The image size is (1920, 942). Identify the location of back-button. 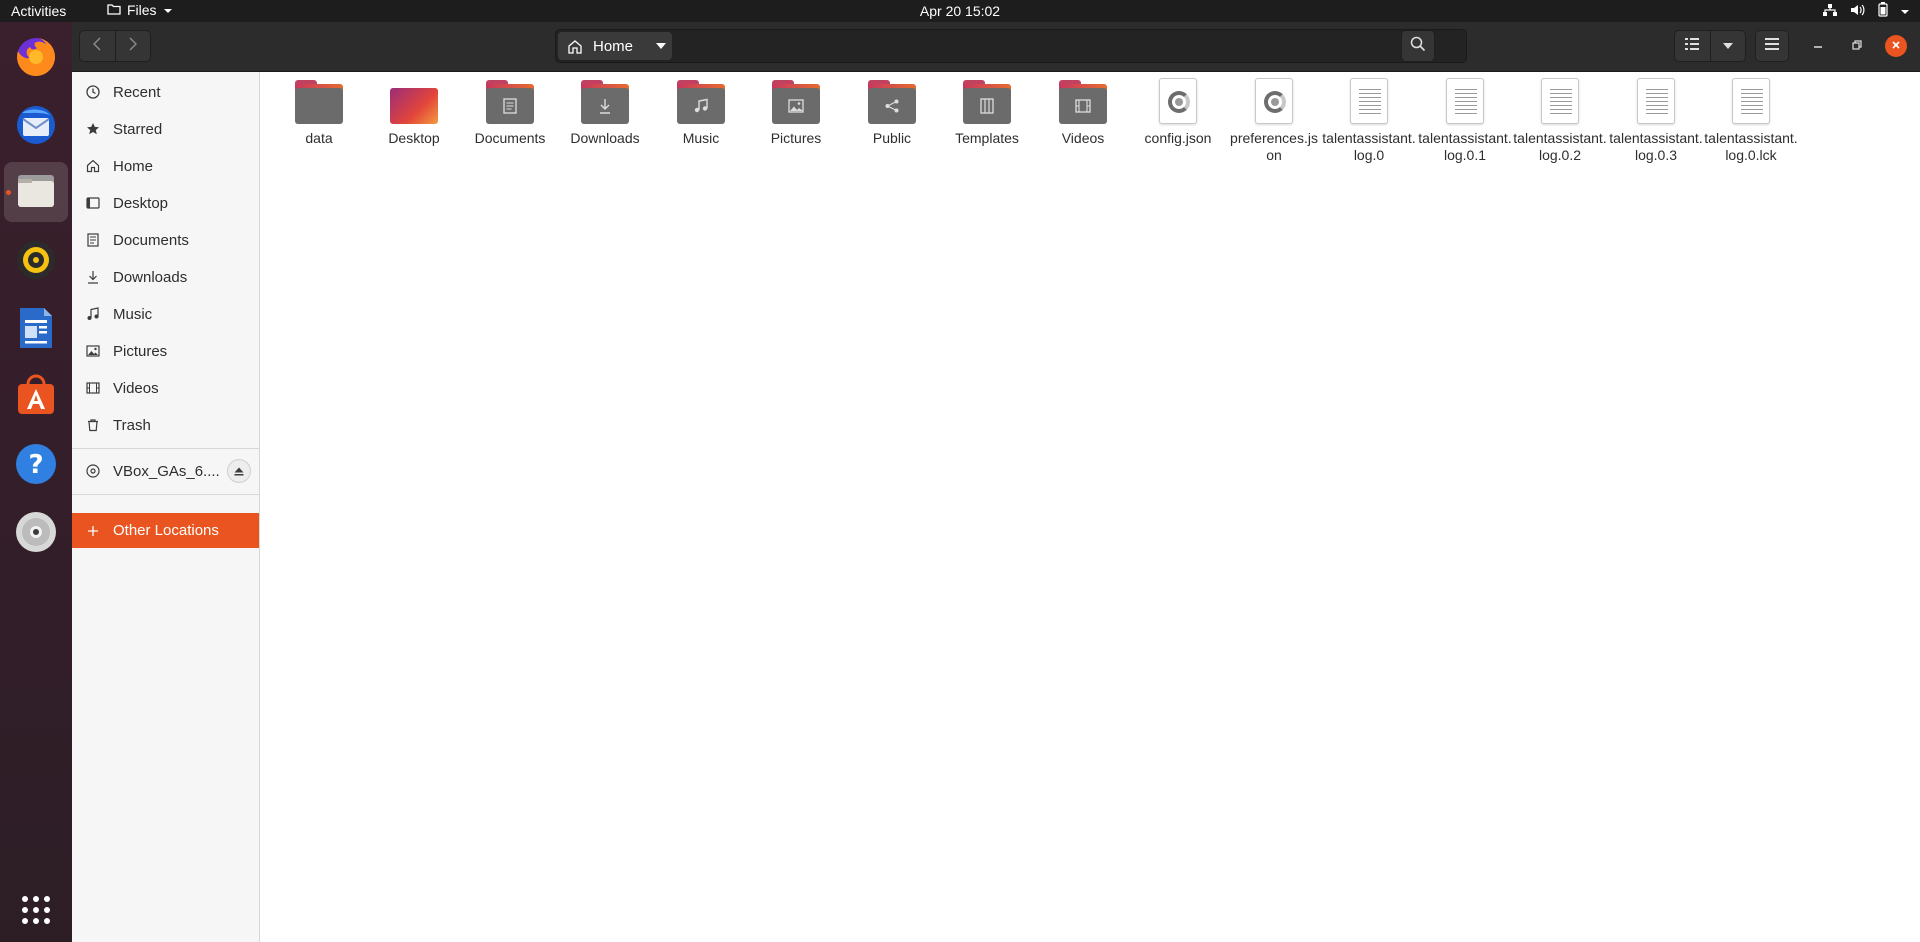
(97, 46).